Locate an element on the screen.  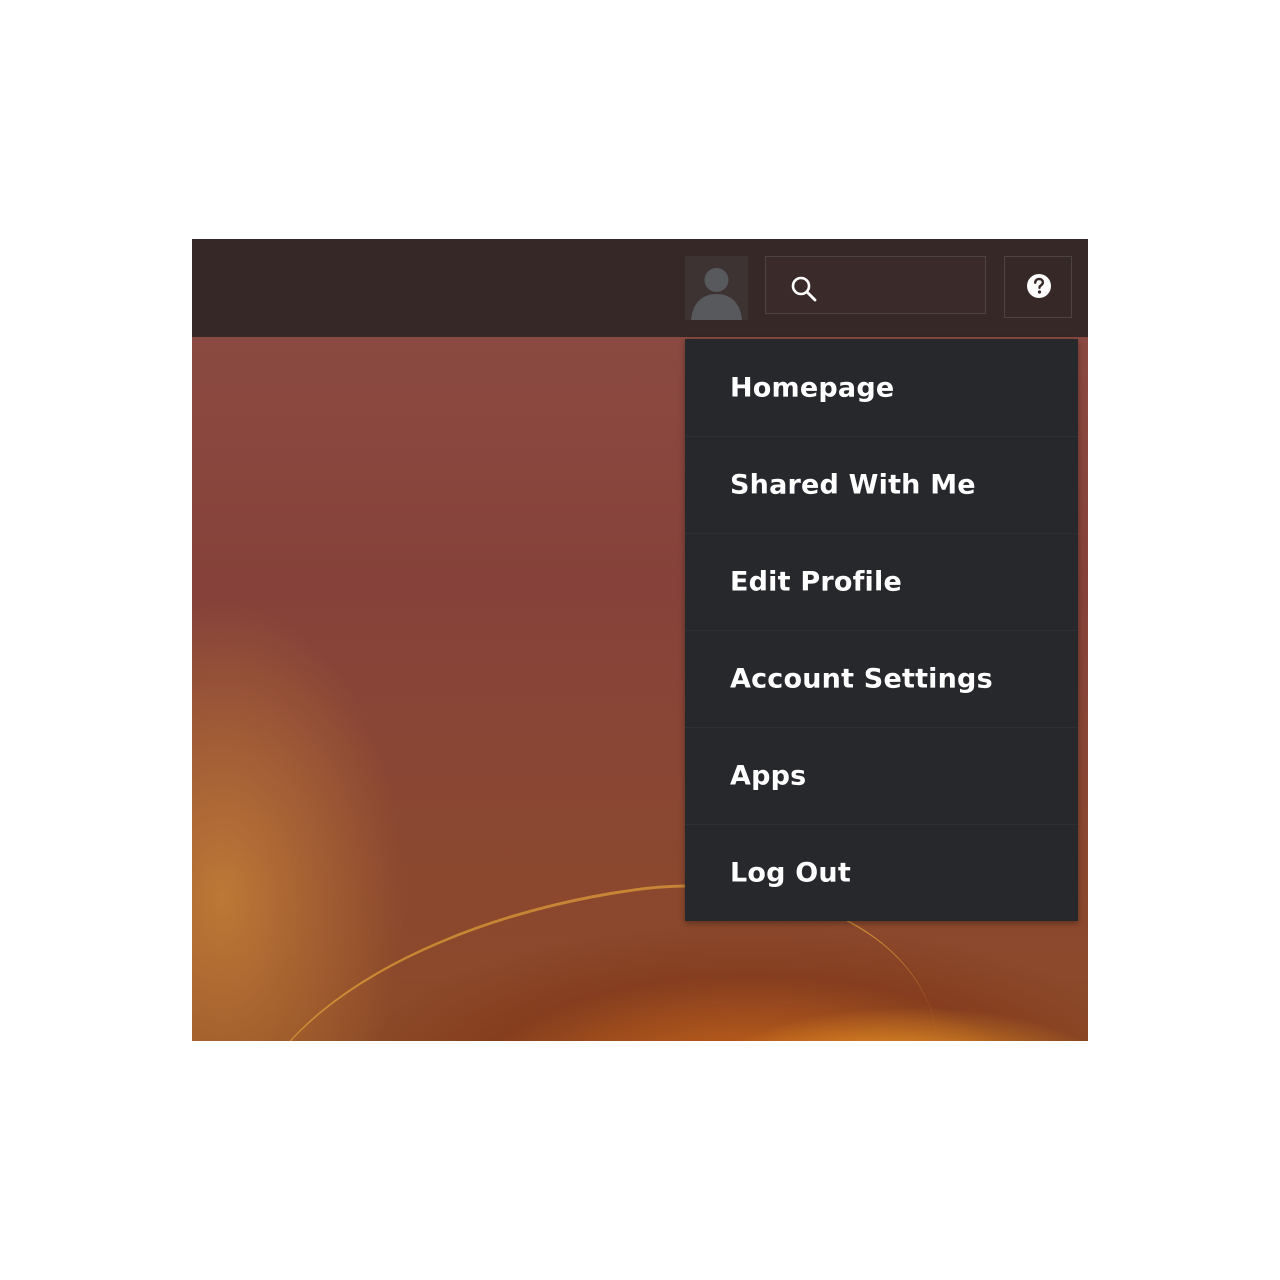
search-box is located at coordinates (875, 285).